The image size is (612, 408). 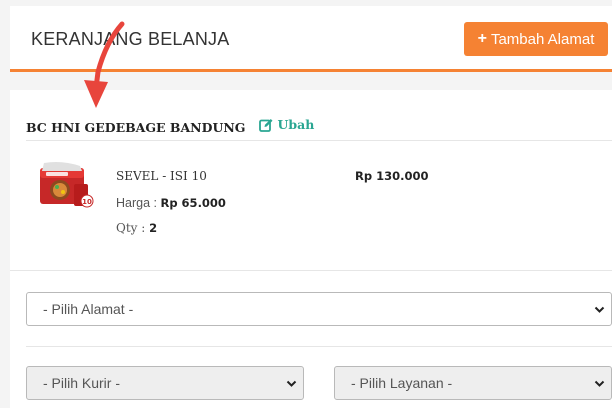 What do you see at coordinates (392, 176) in the screenshot?
I see `item-subtotal: Rp 130.000` at bounding box center [392, 176].